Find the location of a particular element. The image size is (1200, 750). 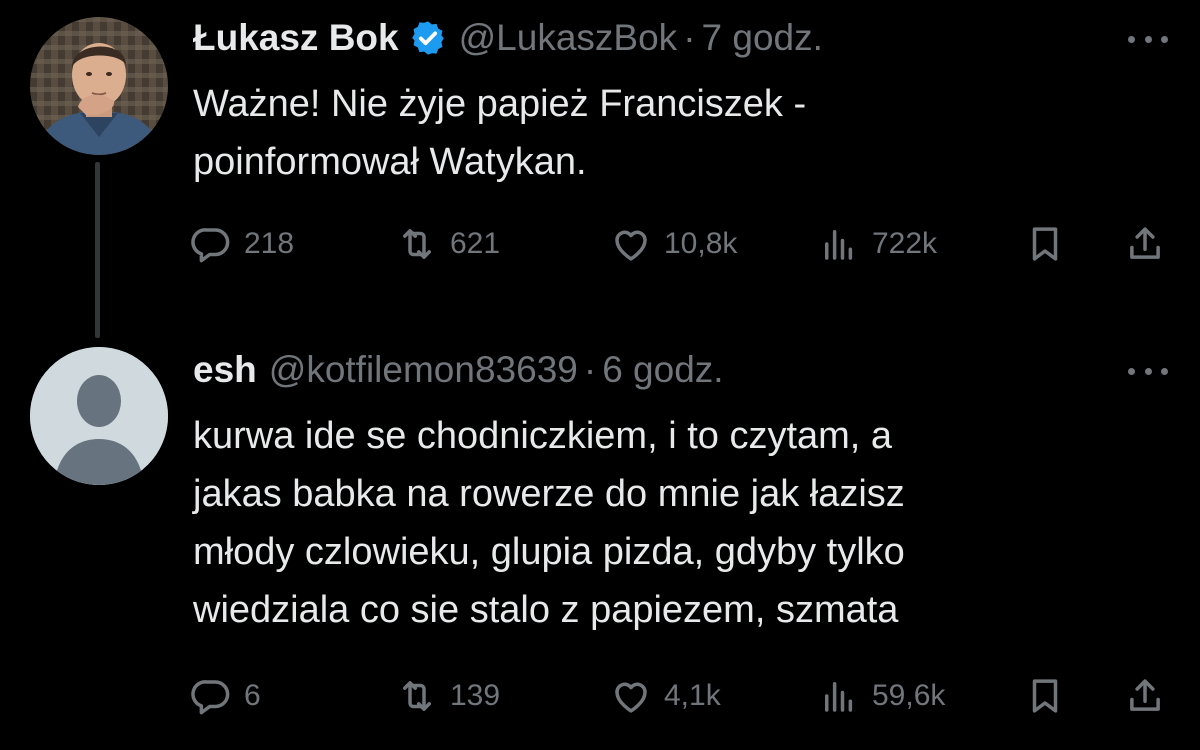

tweet-header: Łukasz Bok @LukaszBok · 7 godz. is located at coordinates (508, 38).